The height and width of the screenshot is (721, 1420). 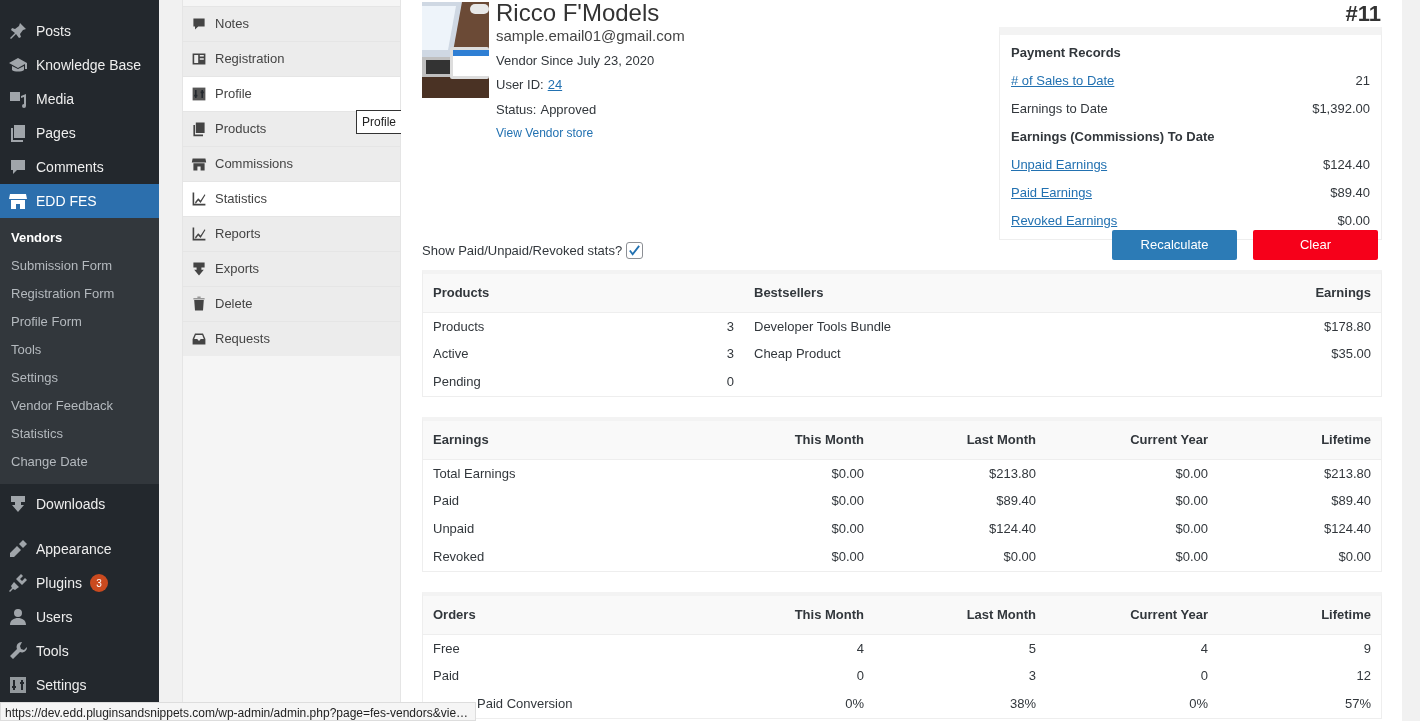 What do you see at coordinates (1341, 109) in the screenshot?
I see `records-value: $1,392.00` at bounding box center [1341, 109].